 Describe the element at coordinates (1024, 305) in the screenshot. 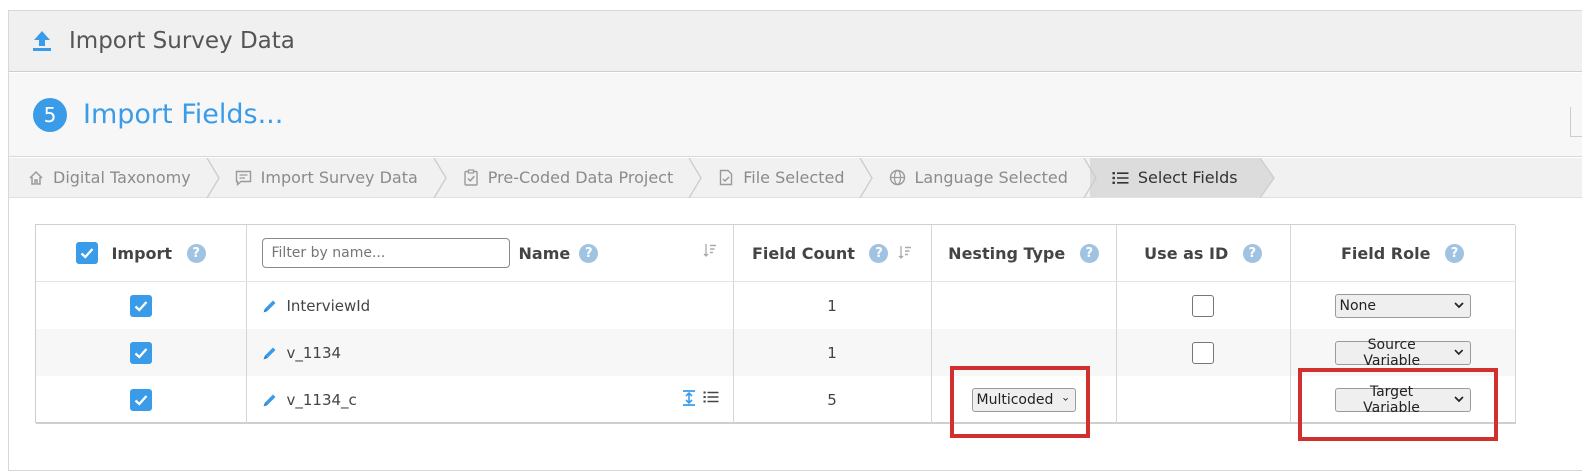

I see `nesting-type-cell` at that location.